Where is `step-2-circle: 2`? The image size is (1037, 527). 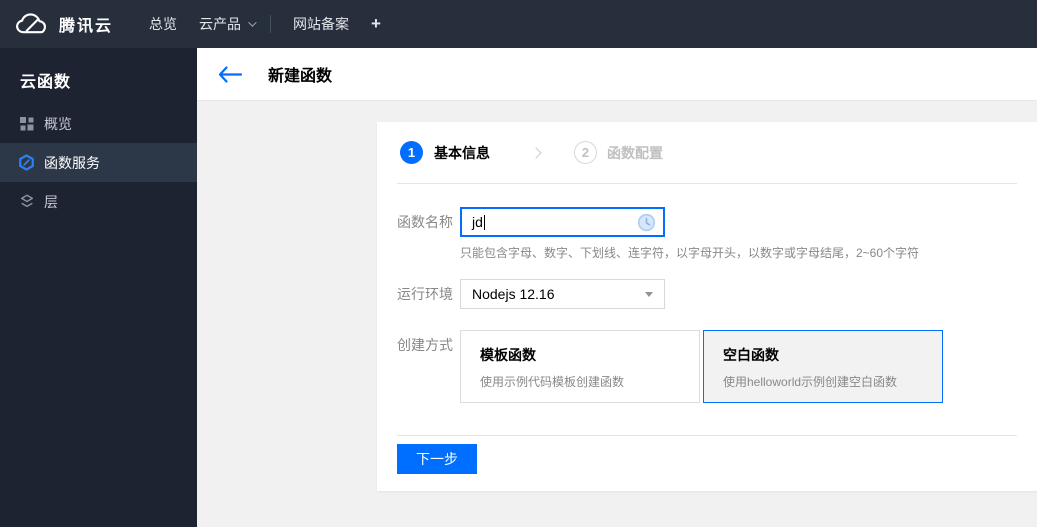 step-2-circle: 2 is located at coordinates (585, 152).